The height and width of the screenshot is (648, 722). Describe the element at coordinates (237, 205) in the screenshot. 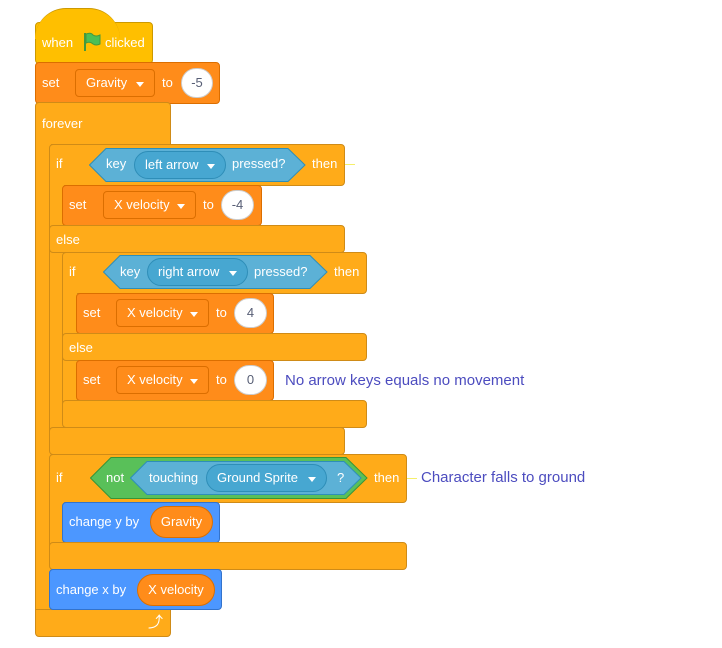

I see `value-input: -4` at that location.